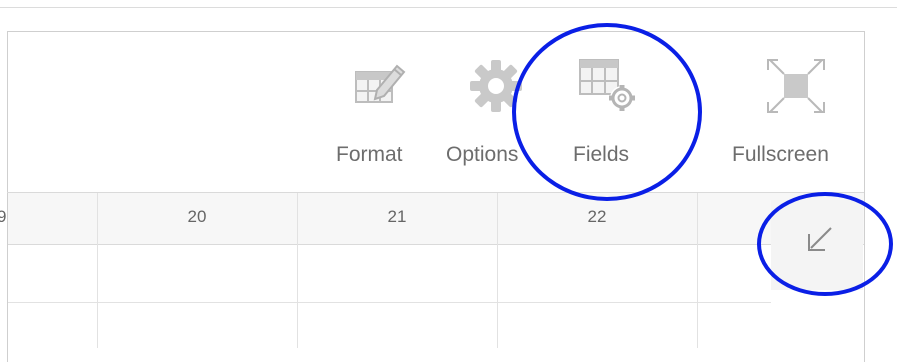 This screenshot has width=897, height=362. Describe the element at coordinates (609, 88) in the screenshot. I see `fields-icon` at that location.